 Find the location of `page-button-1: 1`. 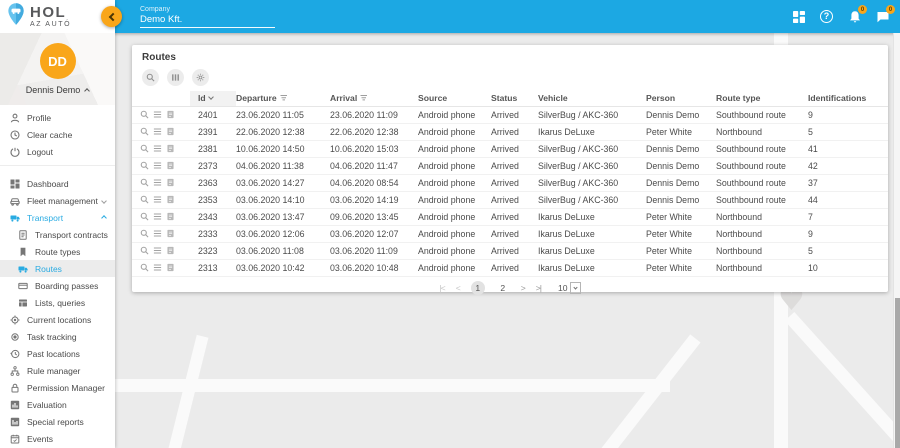

page-button-1: 1 is located at coordinates (477, 287).